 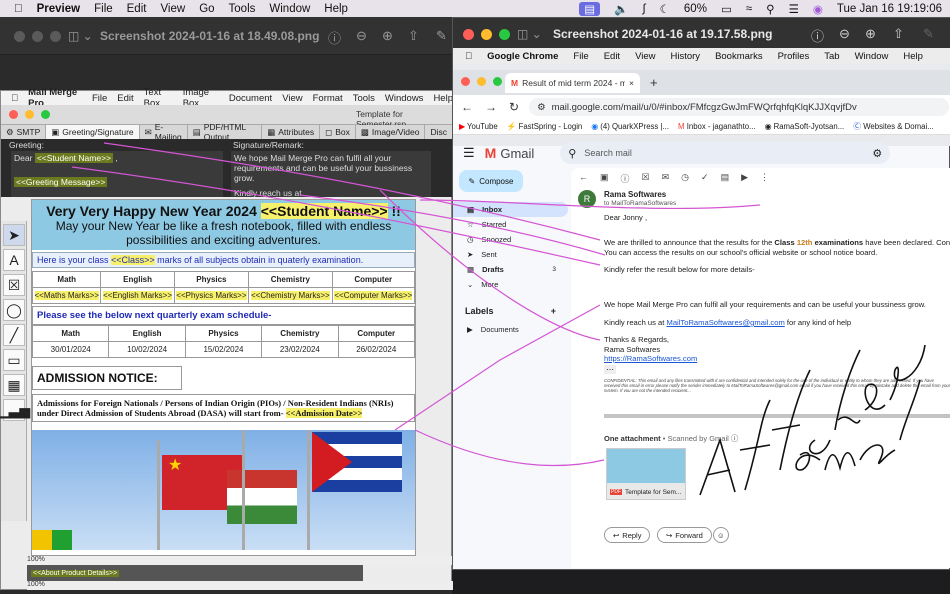 What do you see at coordinates (590, 204) in the screenshot?
I see `arrow-banner` at bounding box center [590, 204].